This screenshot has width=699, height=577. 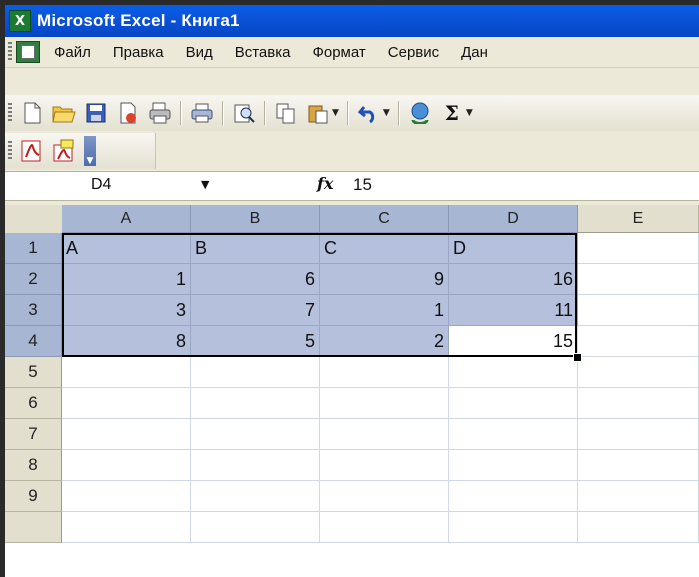 What do you see at coordinates (452, 113) in the screenshot?
I see `autosum-icon: Σ` at bounding box center [452, 113].